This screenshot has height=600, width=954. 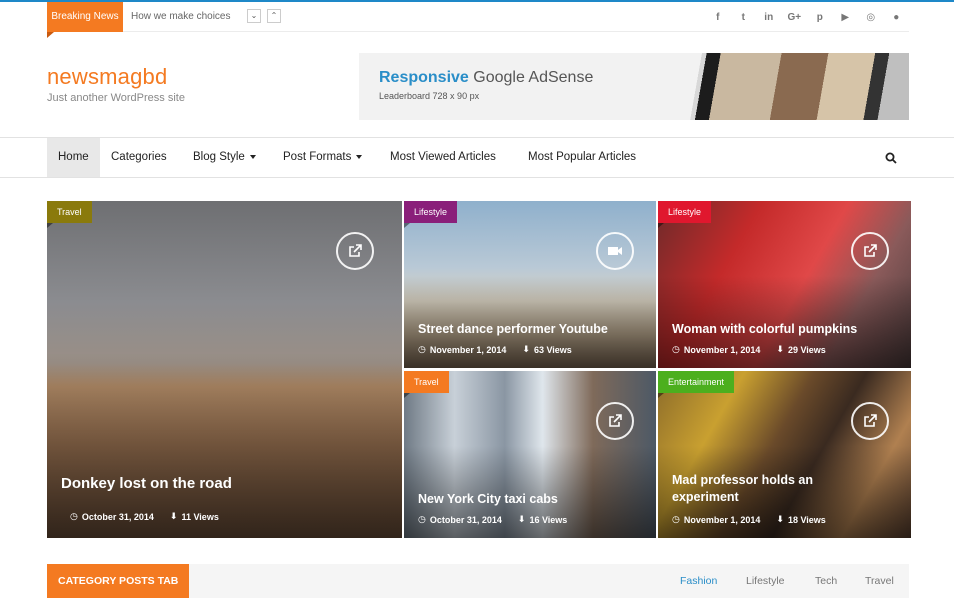 I want to click on nav-item-most-popular: Most Popular Articles, so click(x=582, y=157).